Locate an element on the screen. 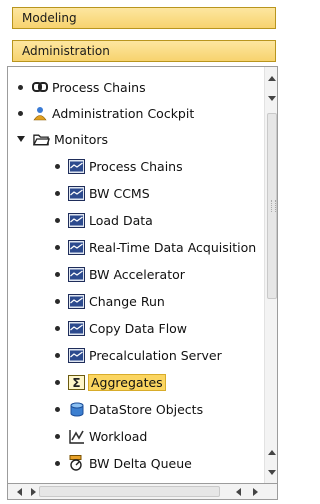 This screenshot has height=504, width=320. tree-item-change-run: Change Run is located at coordinates (110, 301).